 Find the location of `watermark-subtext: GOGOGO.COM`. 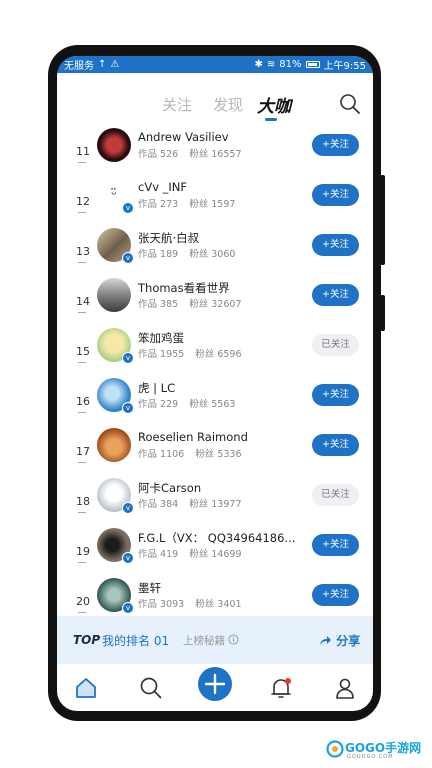

watermark-subtext: GOGOGO.COM is located at coordinates (370, 757).